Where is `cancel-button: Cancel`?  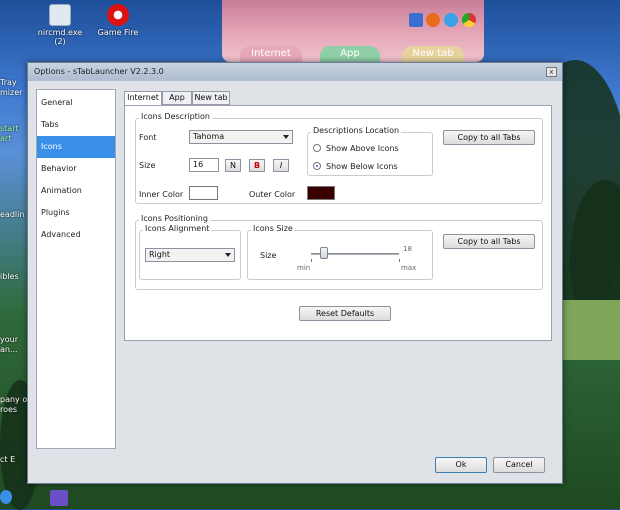
cancel-button: Cancel is located at coordinates (519, 465).